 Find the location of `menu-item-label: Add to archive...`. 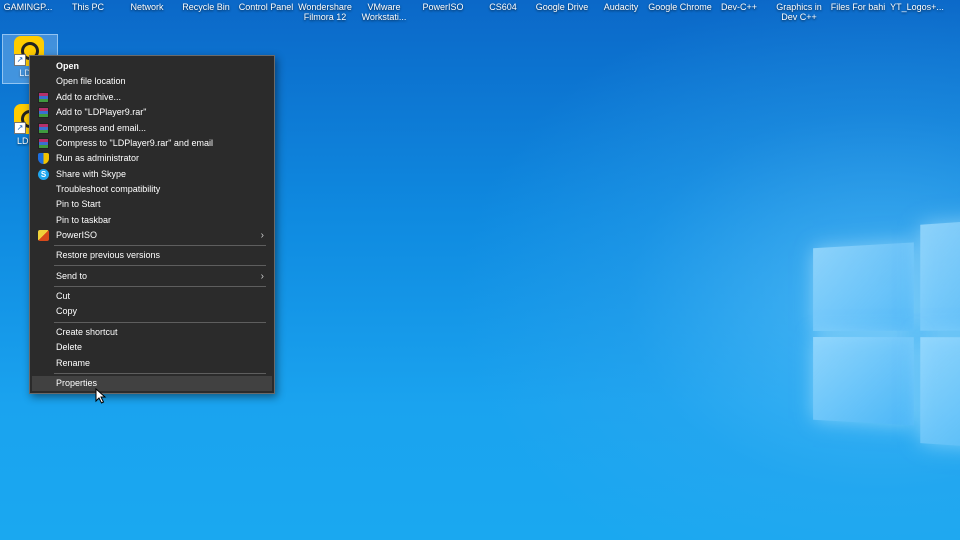

menu-item-label: Add to archive... is located at coordinates (89, 97).